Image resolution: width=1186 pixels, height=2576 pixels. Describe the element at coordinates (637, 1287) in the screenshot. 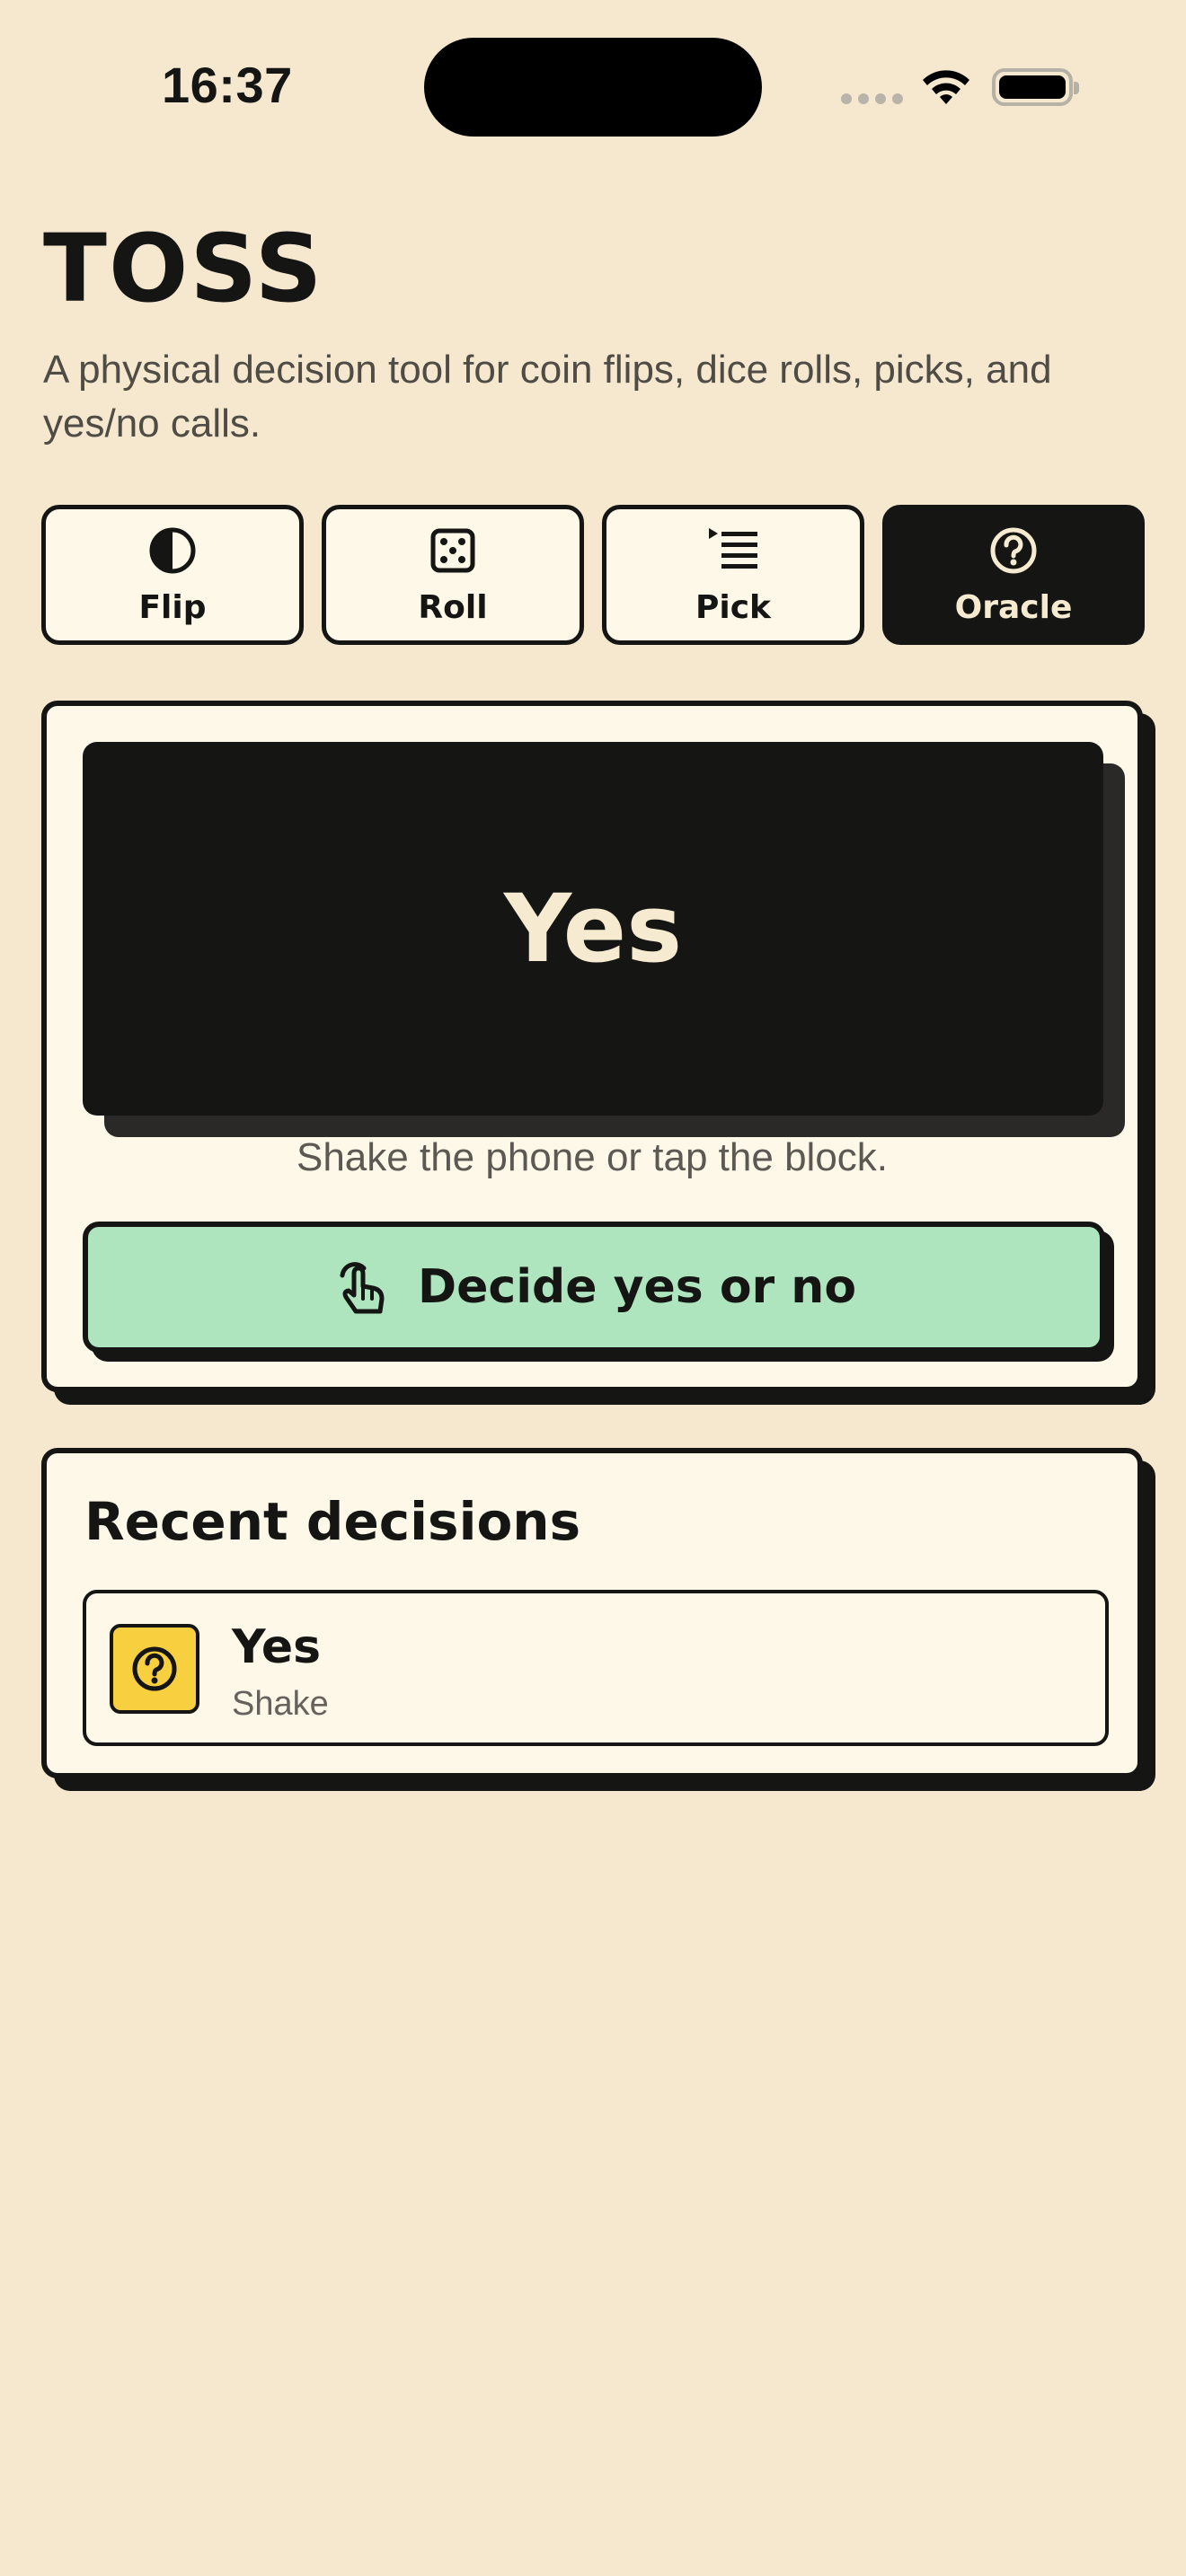

I see `decide-button-label: Decide yes or no` at that location.